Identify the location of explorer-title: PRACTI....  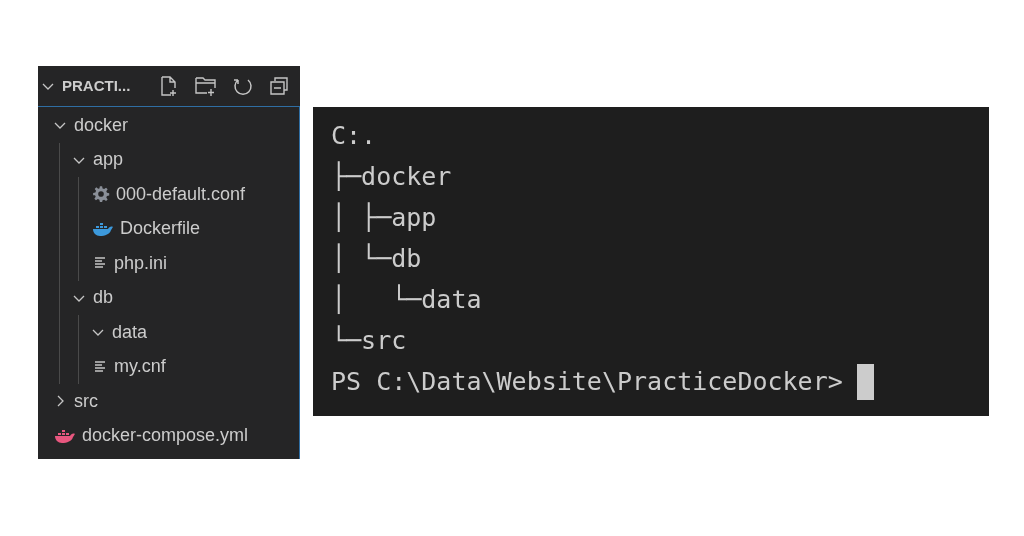
(96, 85).